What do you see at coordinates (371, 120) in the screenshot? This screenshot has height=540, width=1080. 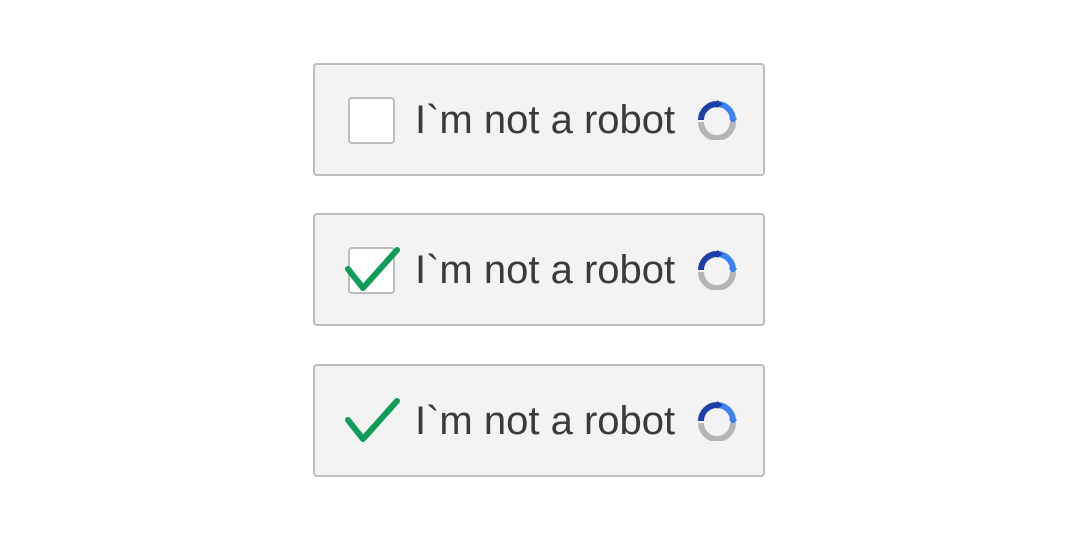 I see `captcha-checkbox` at bounding box center [371, 120].